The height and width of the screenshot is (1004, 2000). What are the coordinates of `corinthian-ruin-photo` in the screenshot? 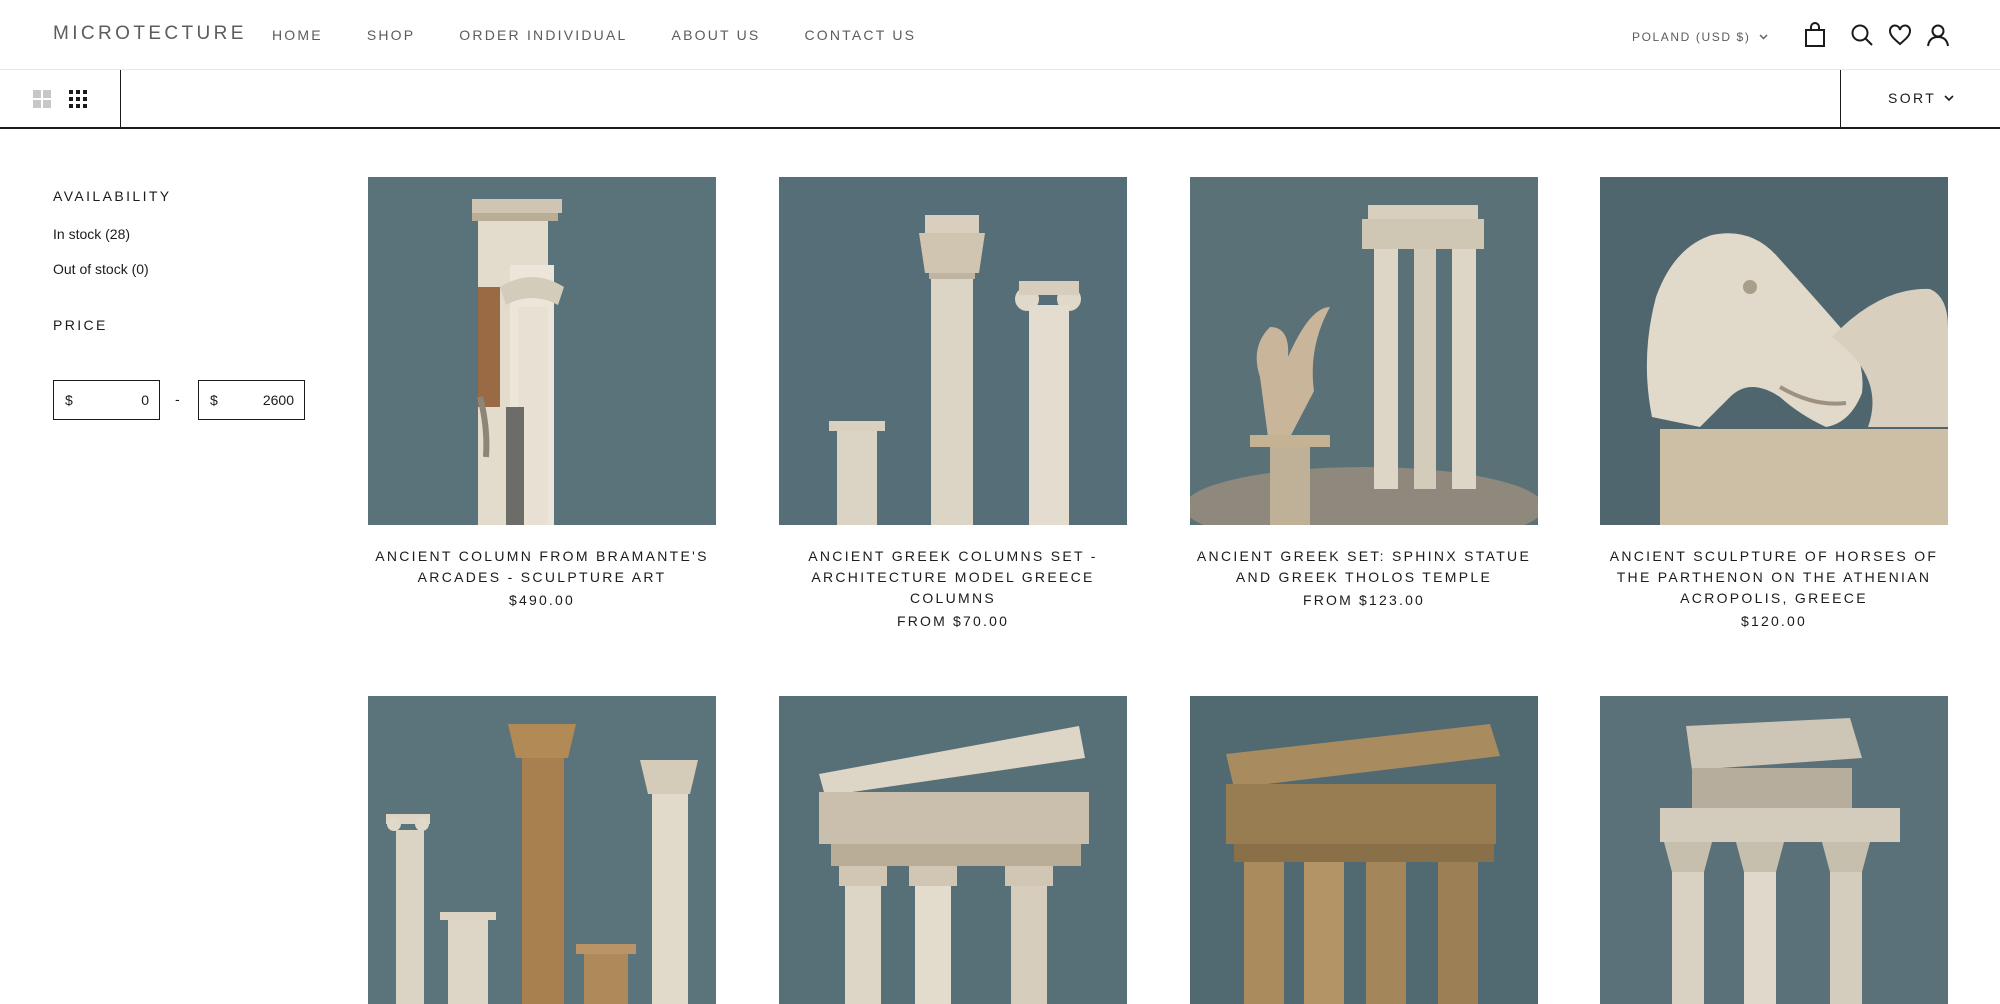 It's located at (1774, 850).